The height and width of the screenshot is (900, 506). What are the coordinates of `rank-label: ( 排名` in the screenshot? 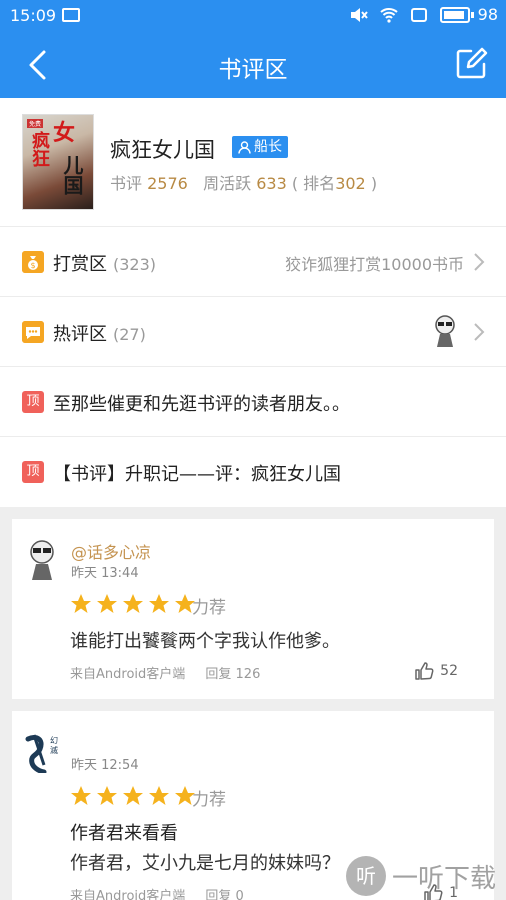 It's located at (313, 183).